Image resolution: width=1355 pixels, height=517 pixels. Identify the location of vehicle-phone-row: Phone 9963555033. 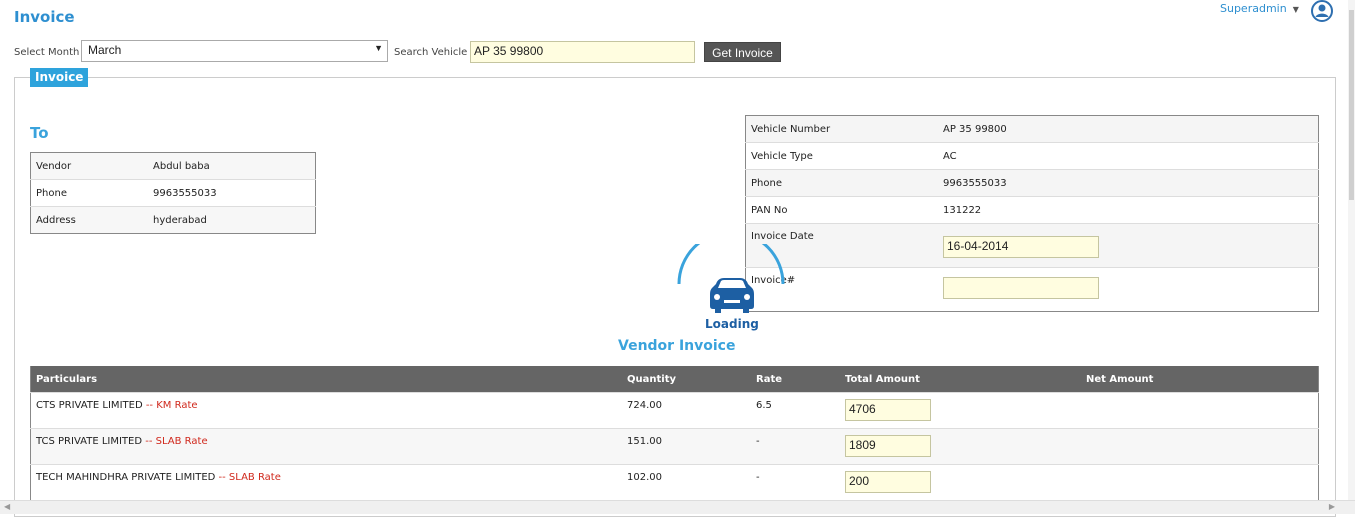
(1032, 183).